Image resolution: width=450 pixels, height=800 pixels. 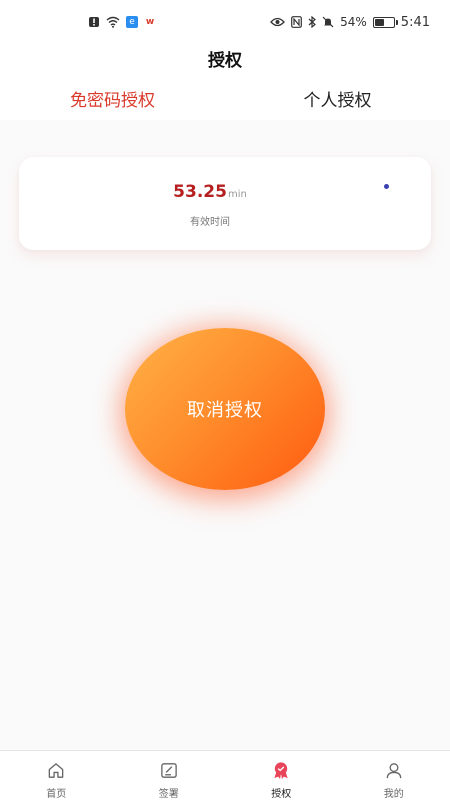 I want to click on header: 授权, so click(x=225, y=61).